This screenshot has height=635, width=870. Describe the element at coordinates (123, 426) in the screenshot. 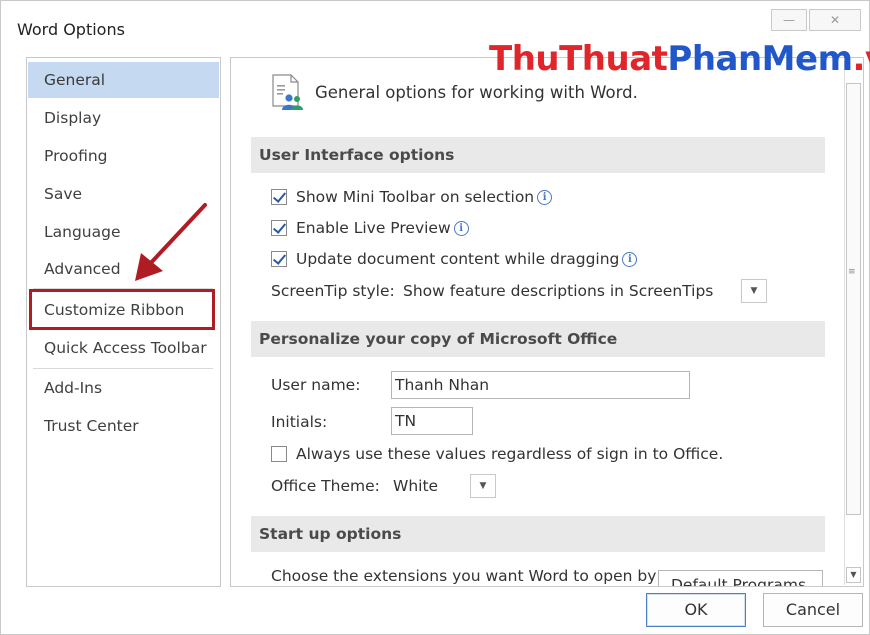

I see `sidebar-item-trust-center: Trust Center` at that location.